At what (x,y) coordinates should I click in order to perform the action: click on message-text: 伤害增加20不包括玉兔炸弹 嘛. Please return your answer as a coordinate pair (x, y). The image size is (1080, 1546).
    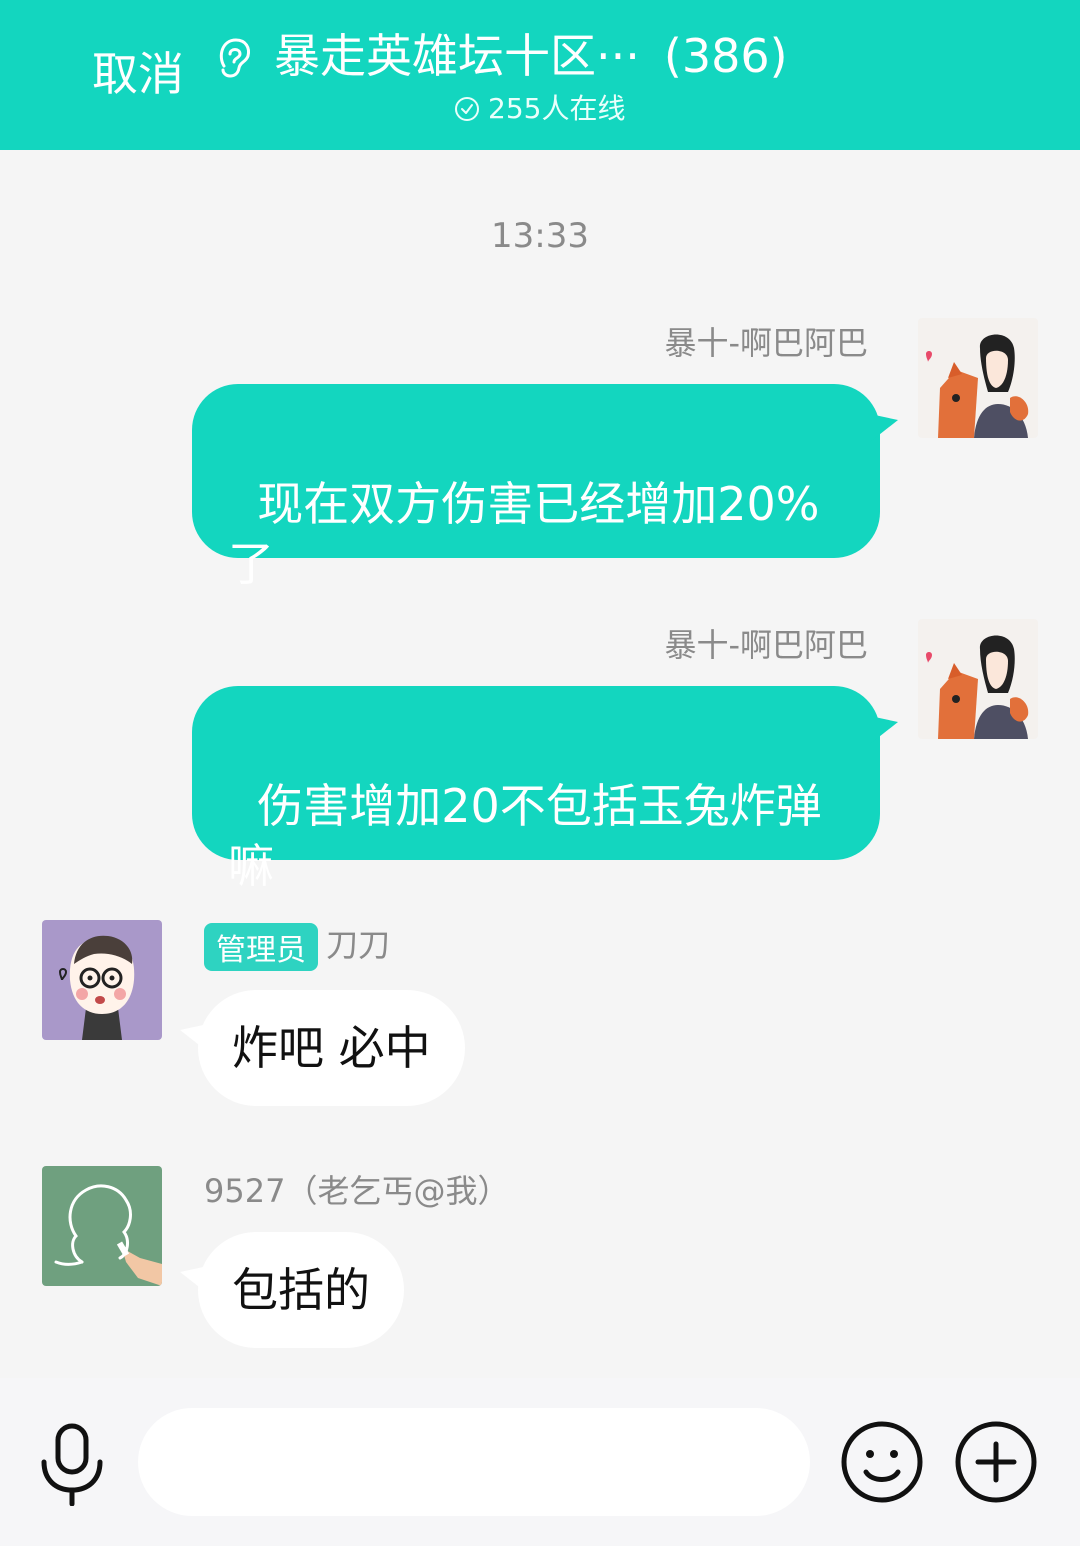
    Looking at the image, I should click on (525, 836).